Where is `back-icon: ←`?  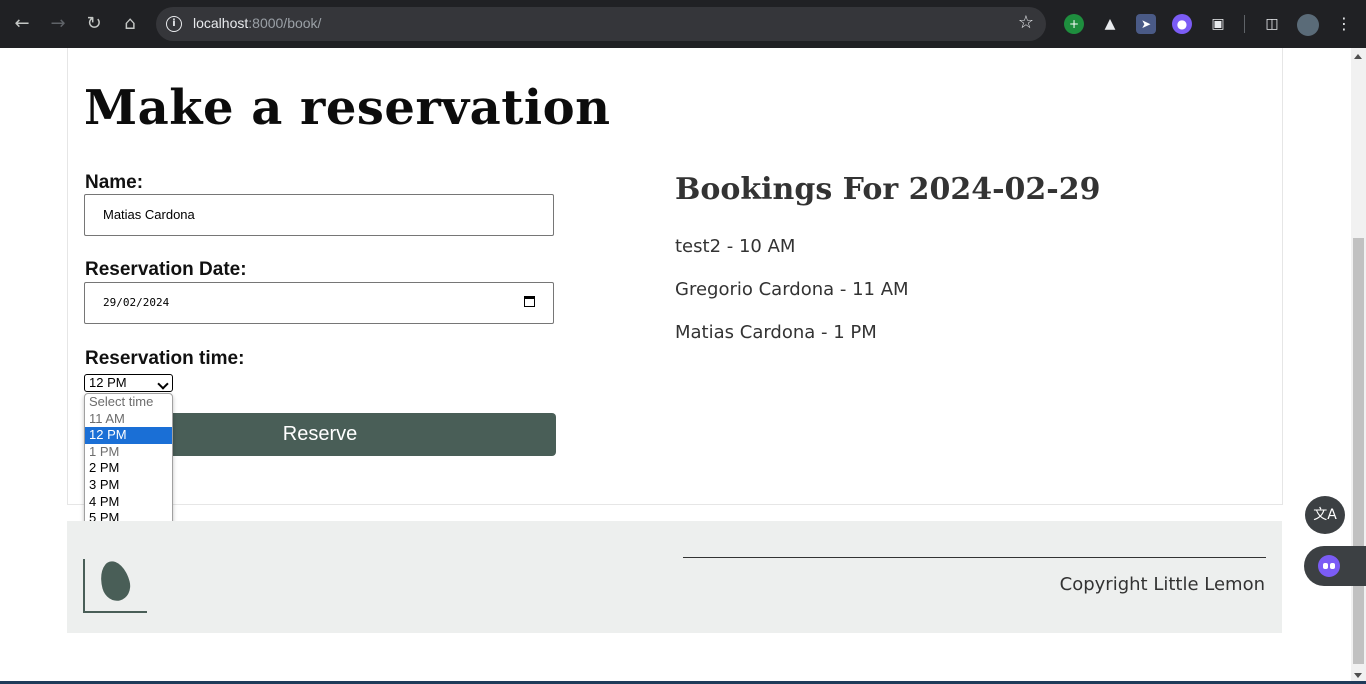 back-icon: ← is located at coordinates (22, 24).